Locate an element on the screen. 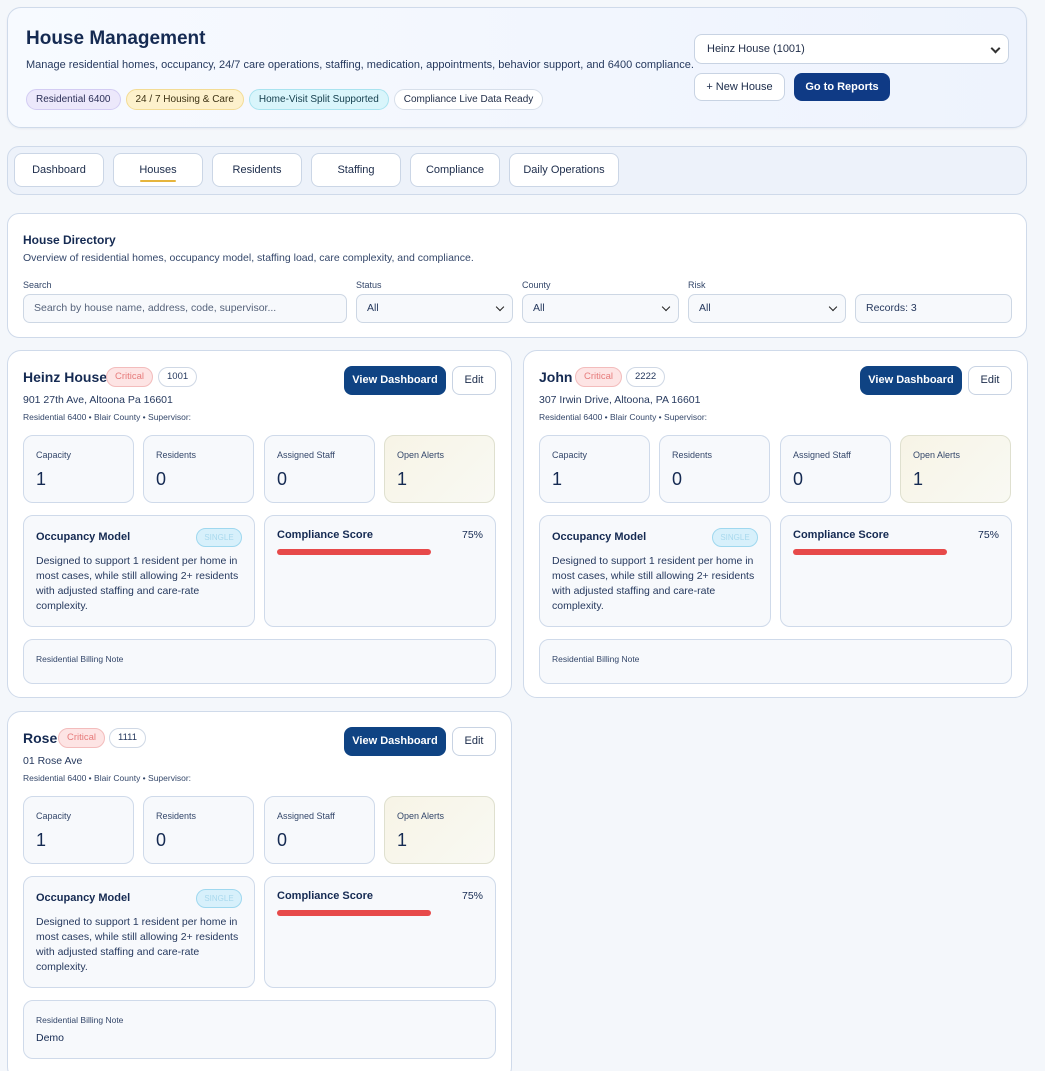  risk-badge: Critical is located at coordinates (82, 738).